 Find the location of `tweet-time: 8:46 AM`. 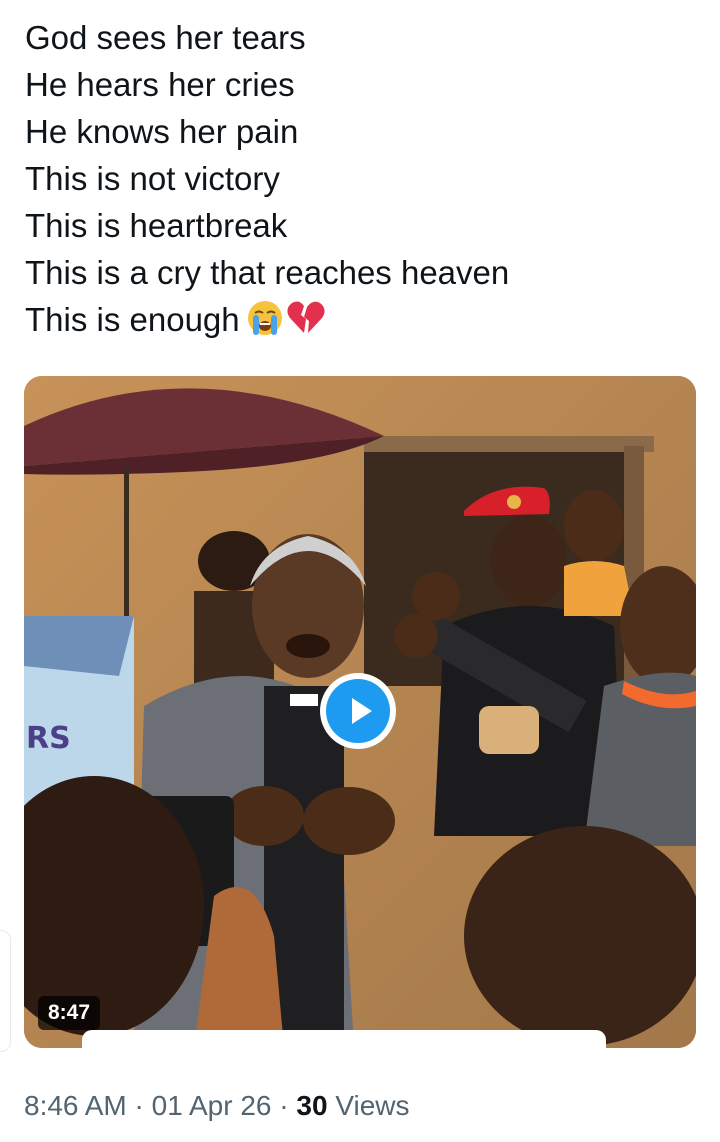

tweet-time: 8:46 AM is located at coordinates (75, 1105).